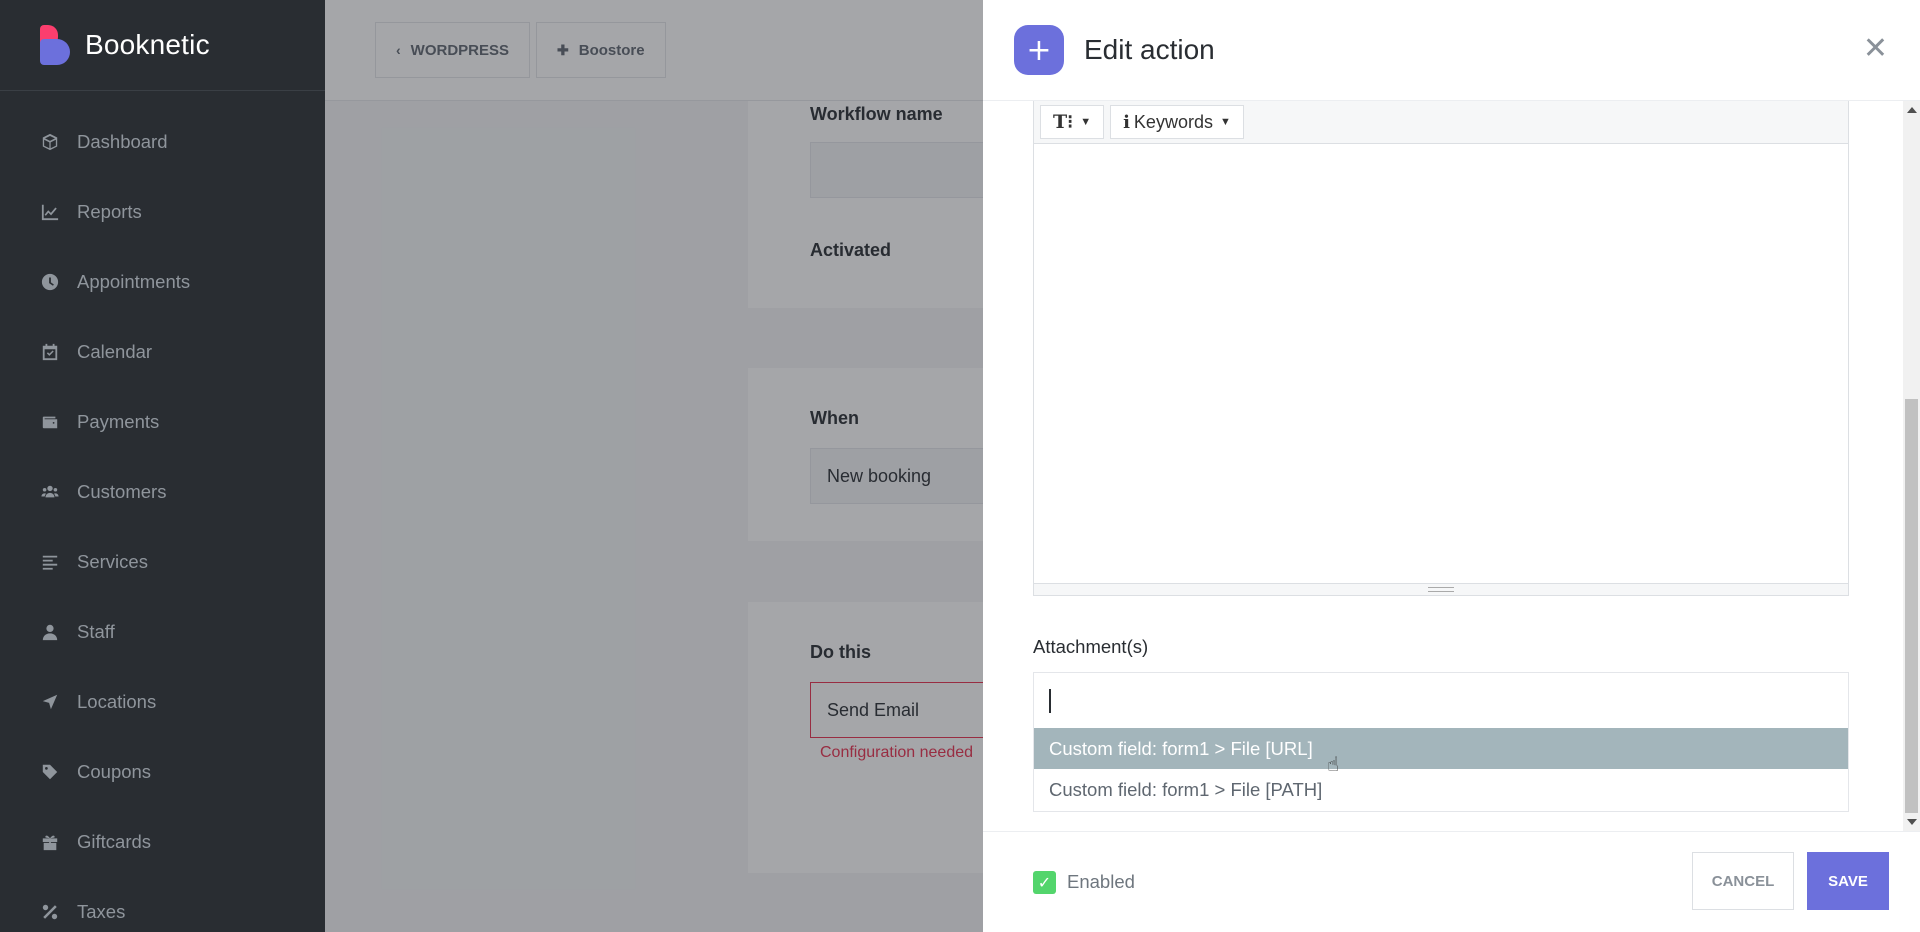 The width and height of the screenshot is (1920, 932). What do you see at coordinates (1101, 881) in the screenshot?
I see `enabled-label: Enabled` at bounding box center [1101, 881].